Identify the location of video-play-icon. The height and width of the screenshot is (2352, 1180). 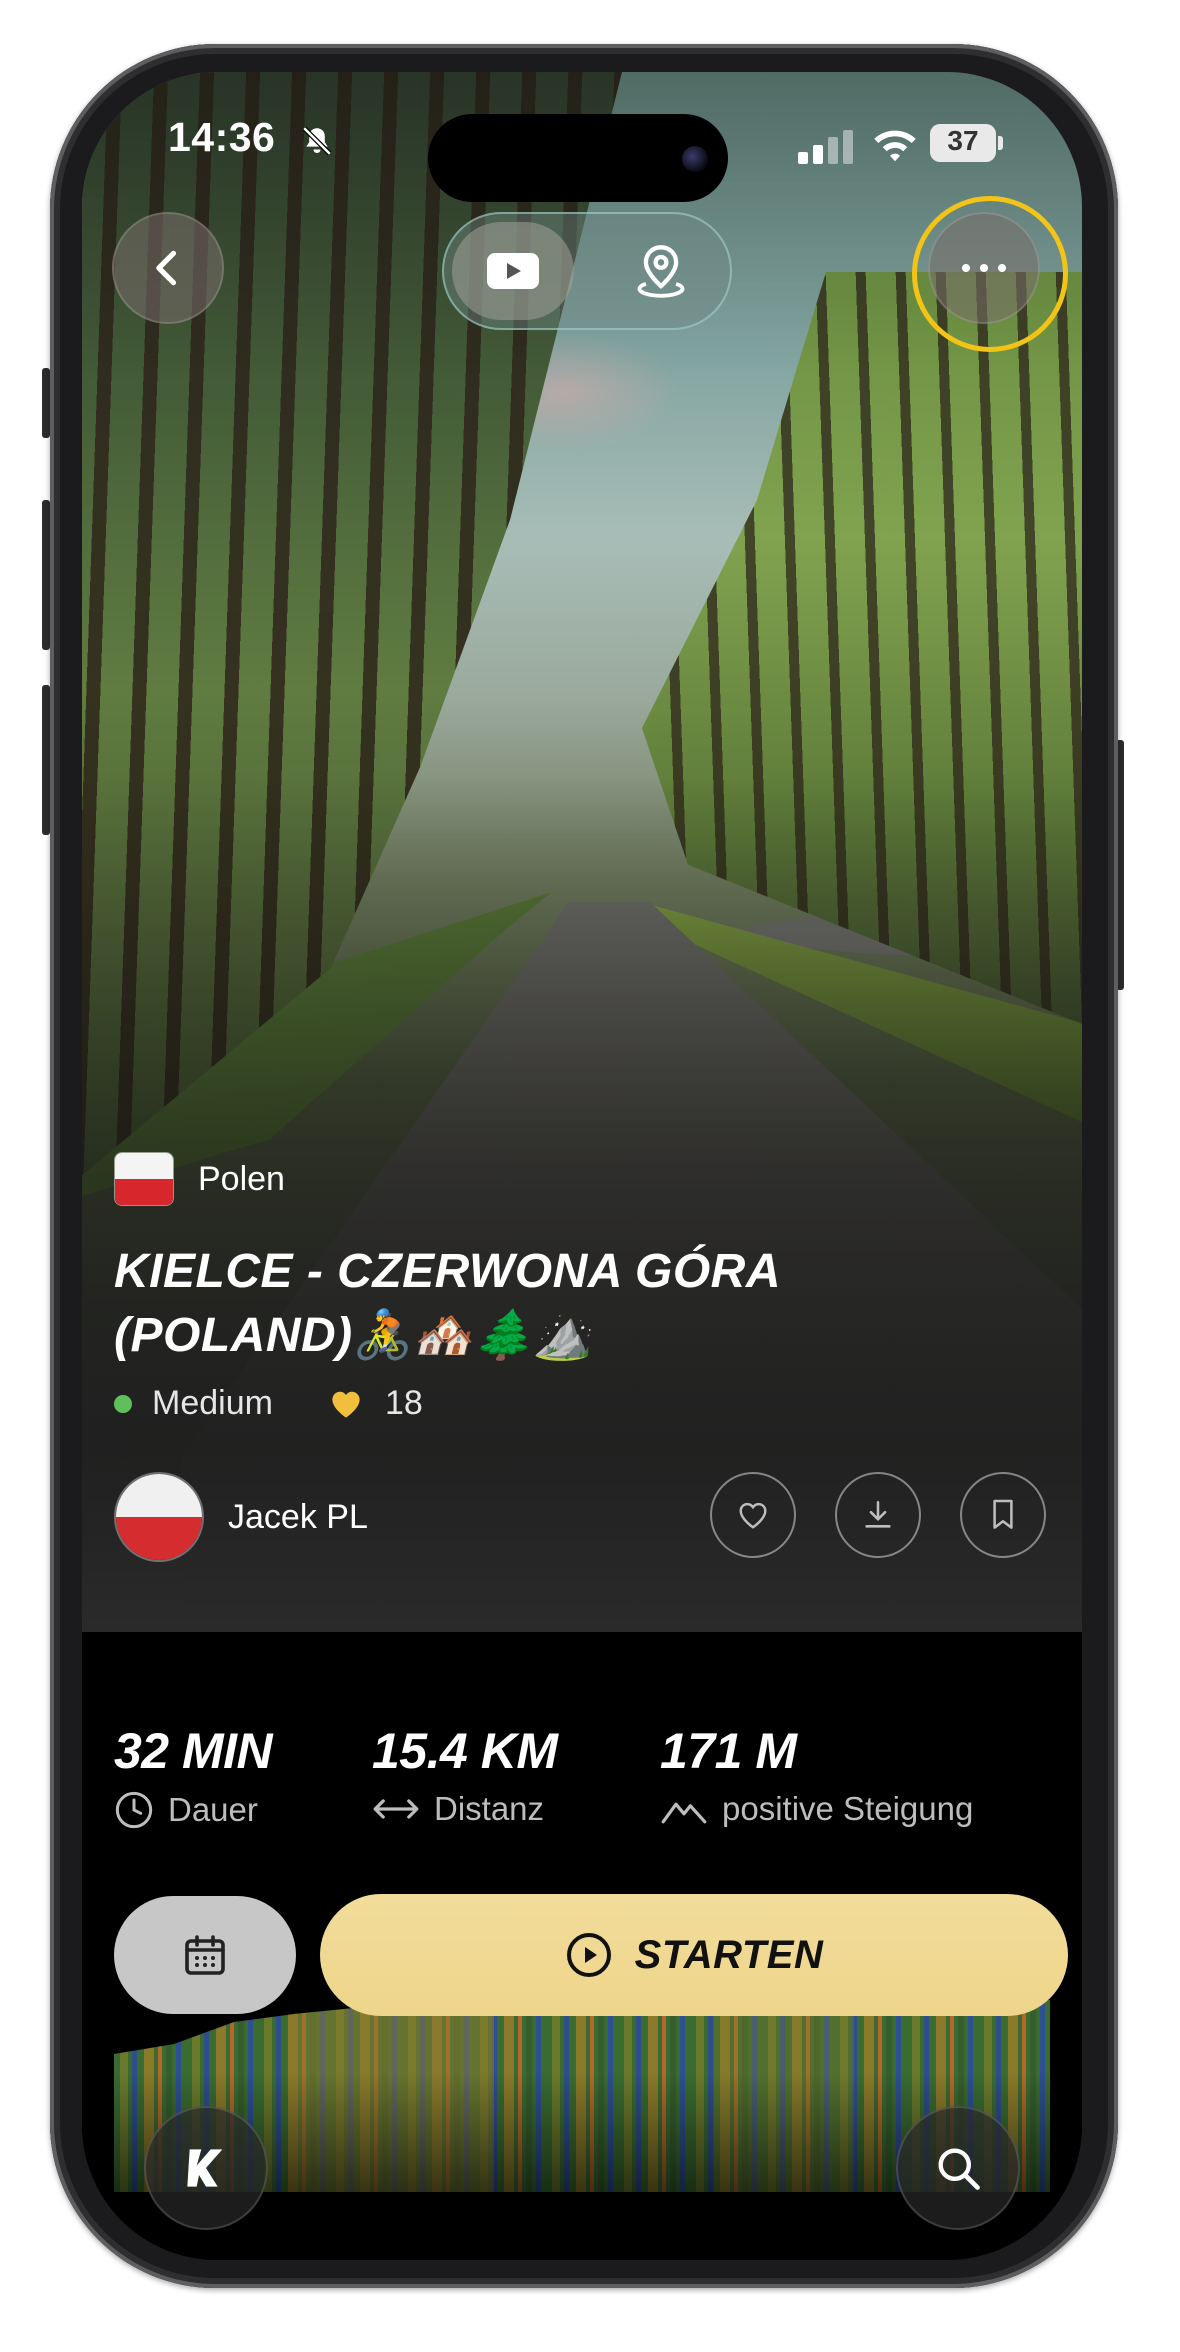
(513, 271).